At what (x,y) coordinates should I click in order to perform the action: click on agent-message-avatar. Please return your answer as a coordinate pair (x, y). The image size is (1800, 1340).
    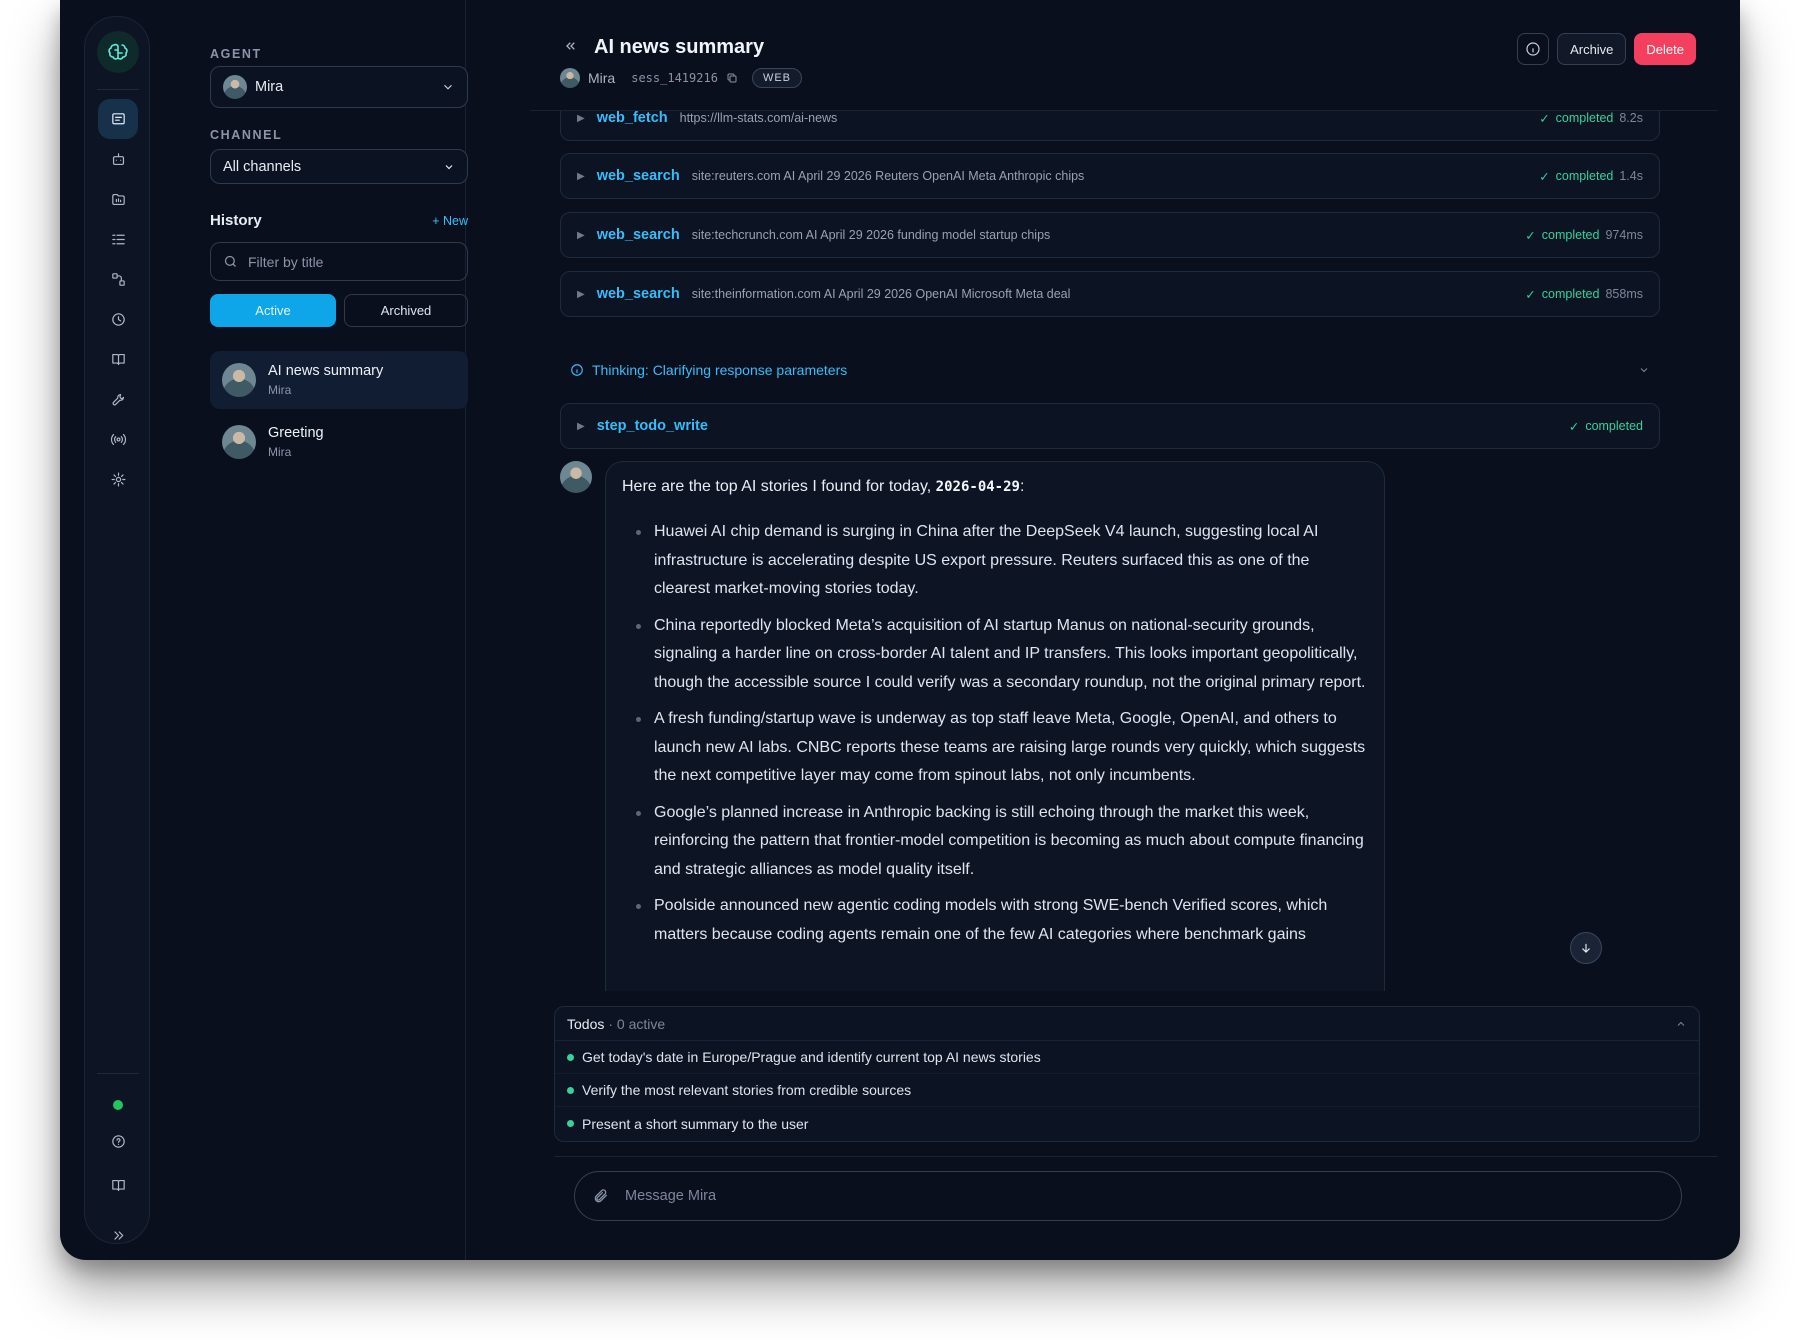
    Looking at the image, I should click on (576, 477).